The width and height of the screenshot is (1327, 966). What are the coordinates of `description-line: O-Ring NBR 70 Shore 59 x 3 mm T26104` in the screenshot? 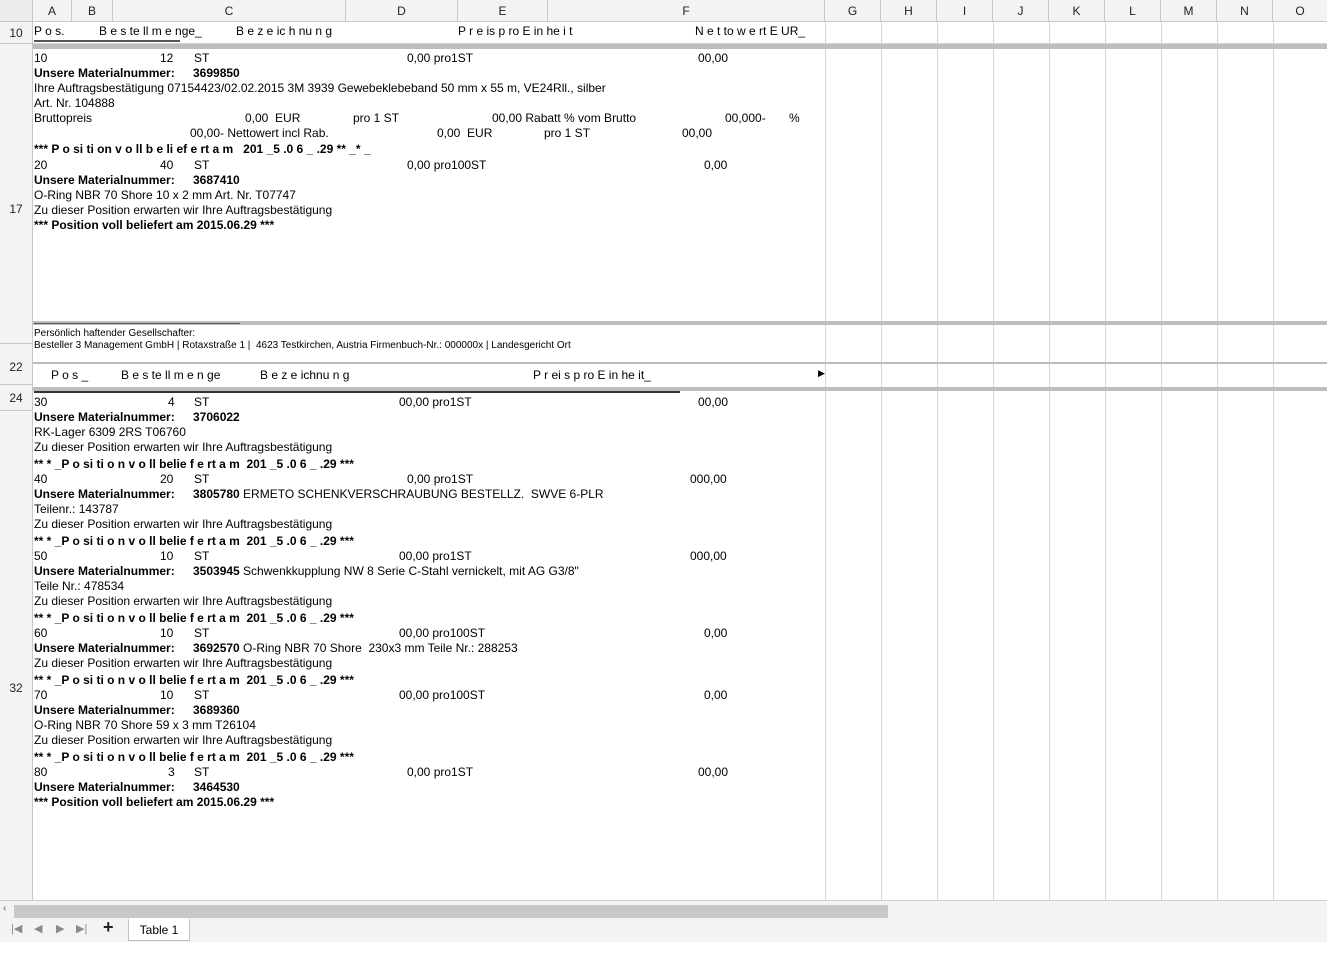 It's located at (145, 725).